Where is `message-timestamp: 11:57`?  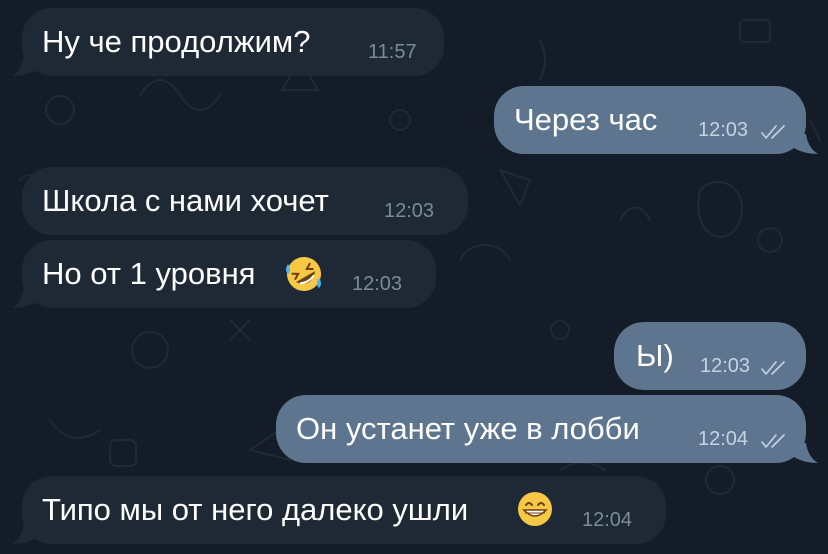
message-timestamp: 11:57 is located at coordinates (392, 52).